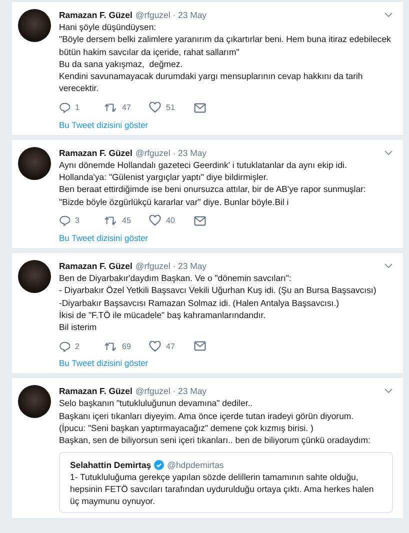  Describe the element at coordinates (170, 346) in the screenshot. I see `like-count: 47` at that location.